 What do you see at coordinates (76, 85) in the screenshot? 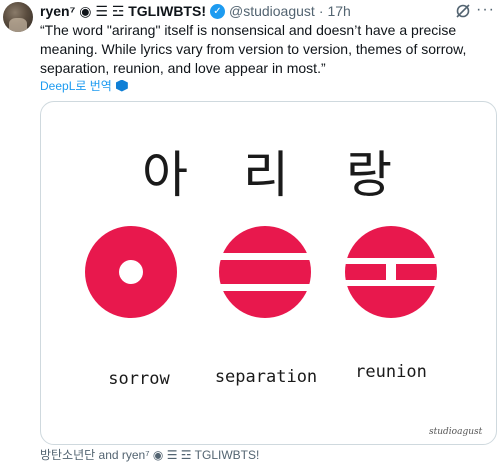
I see `translate-label: DeepL로 번역` at bounding box center [76, 85].